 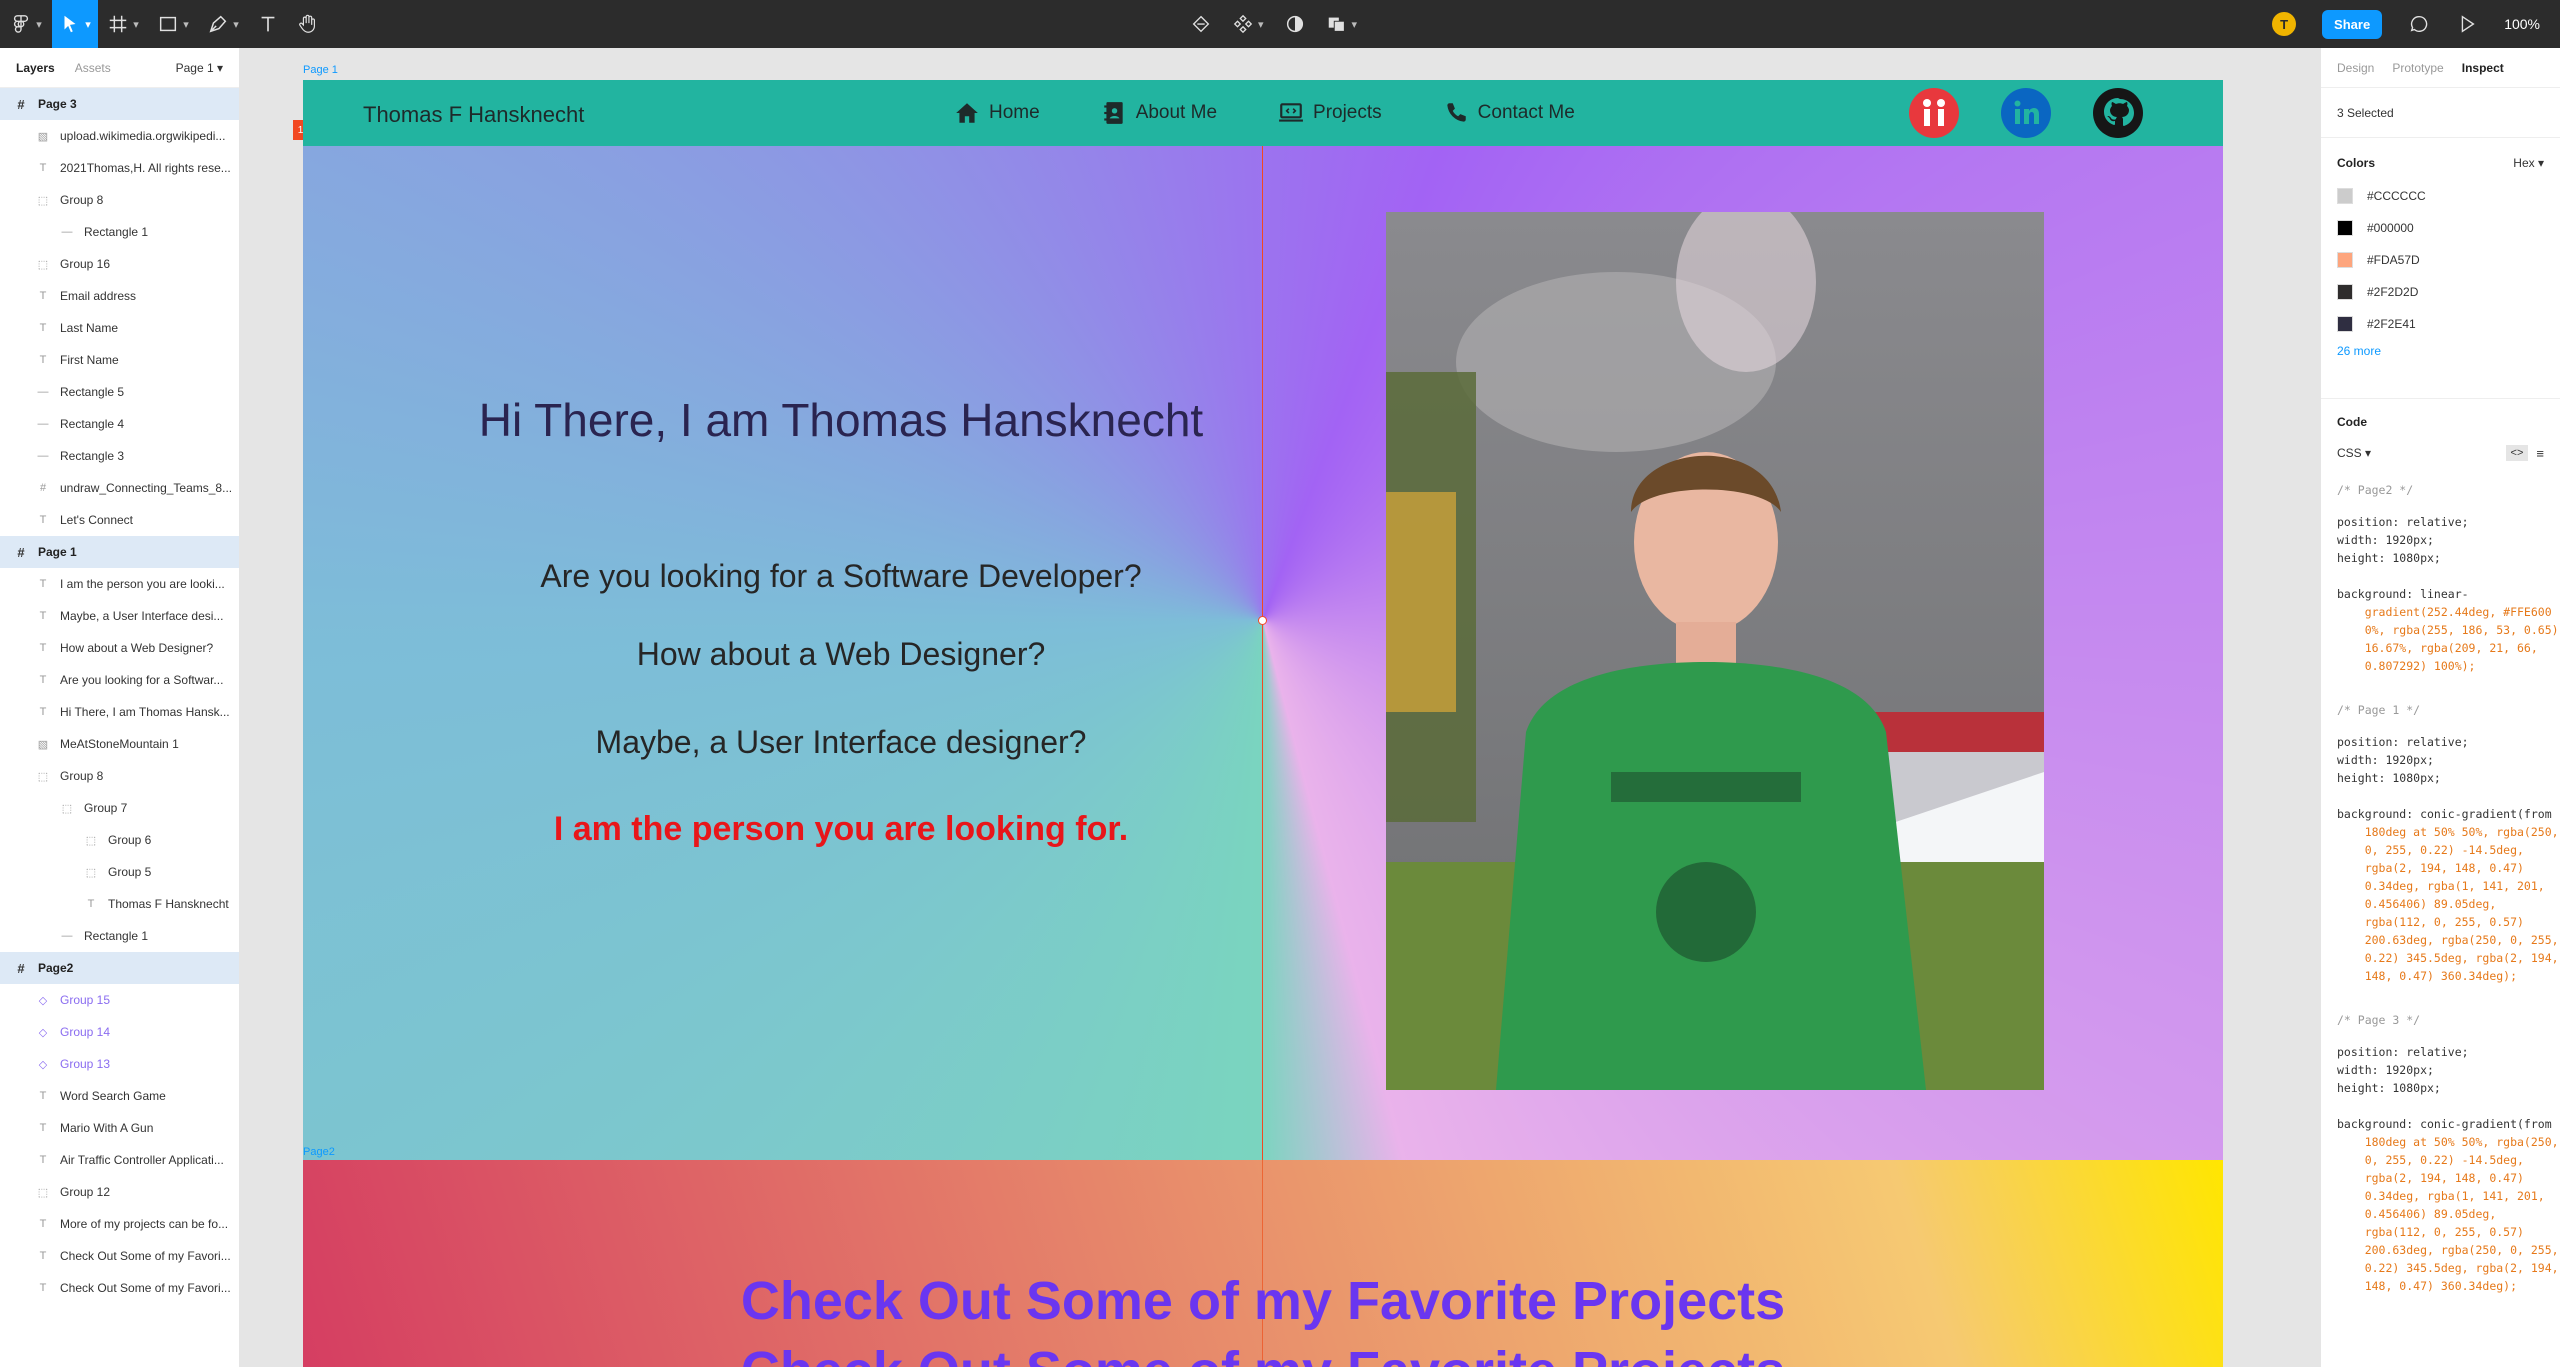 What do you see at coordinates (1295, 24) in the screenshot?
I see `mask-button` at bounding box center [1295, 24].